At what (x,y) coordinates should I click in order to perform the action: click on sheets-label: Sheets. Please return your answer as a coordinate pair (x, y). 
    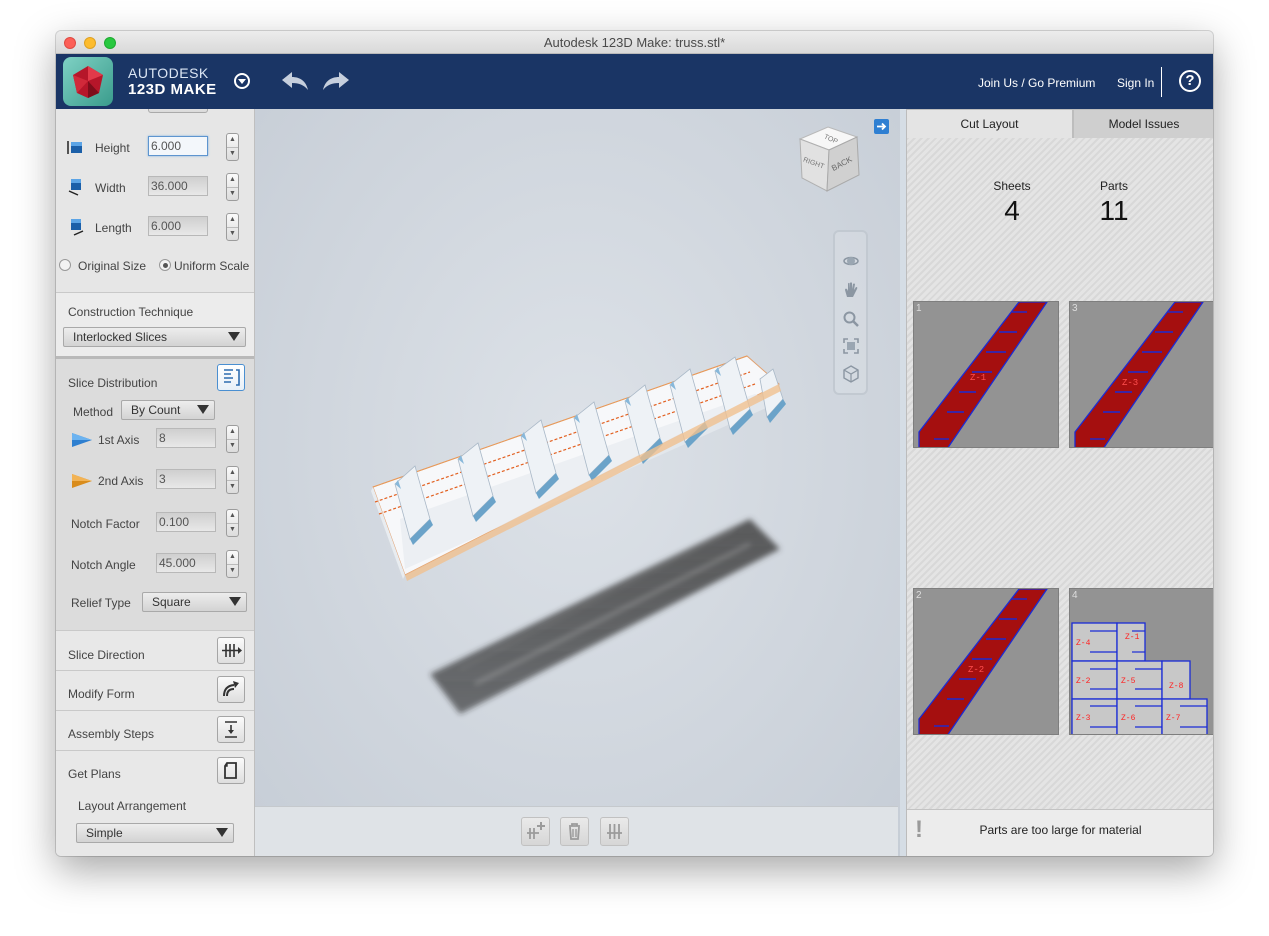
    Looking at the image, I should click on (1012, 186).